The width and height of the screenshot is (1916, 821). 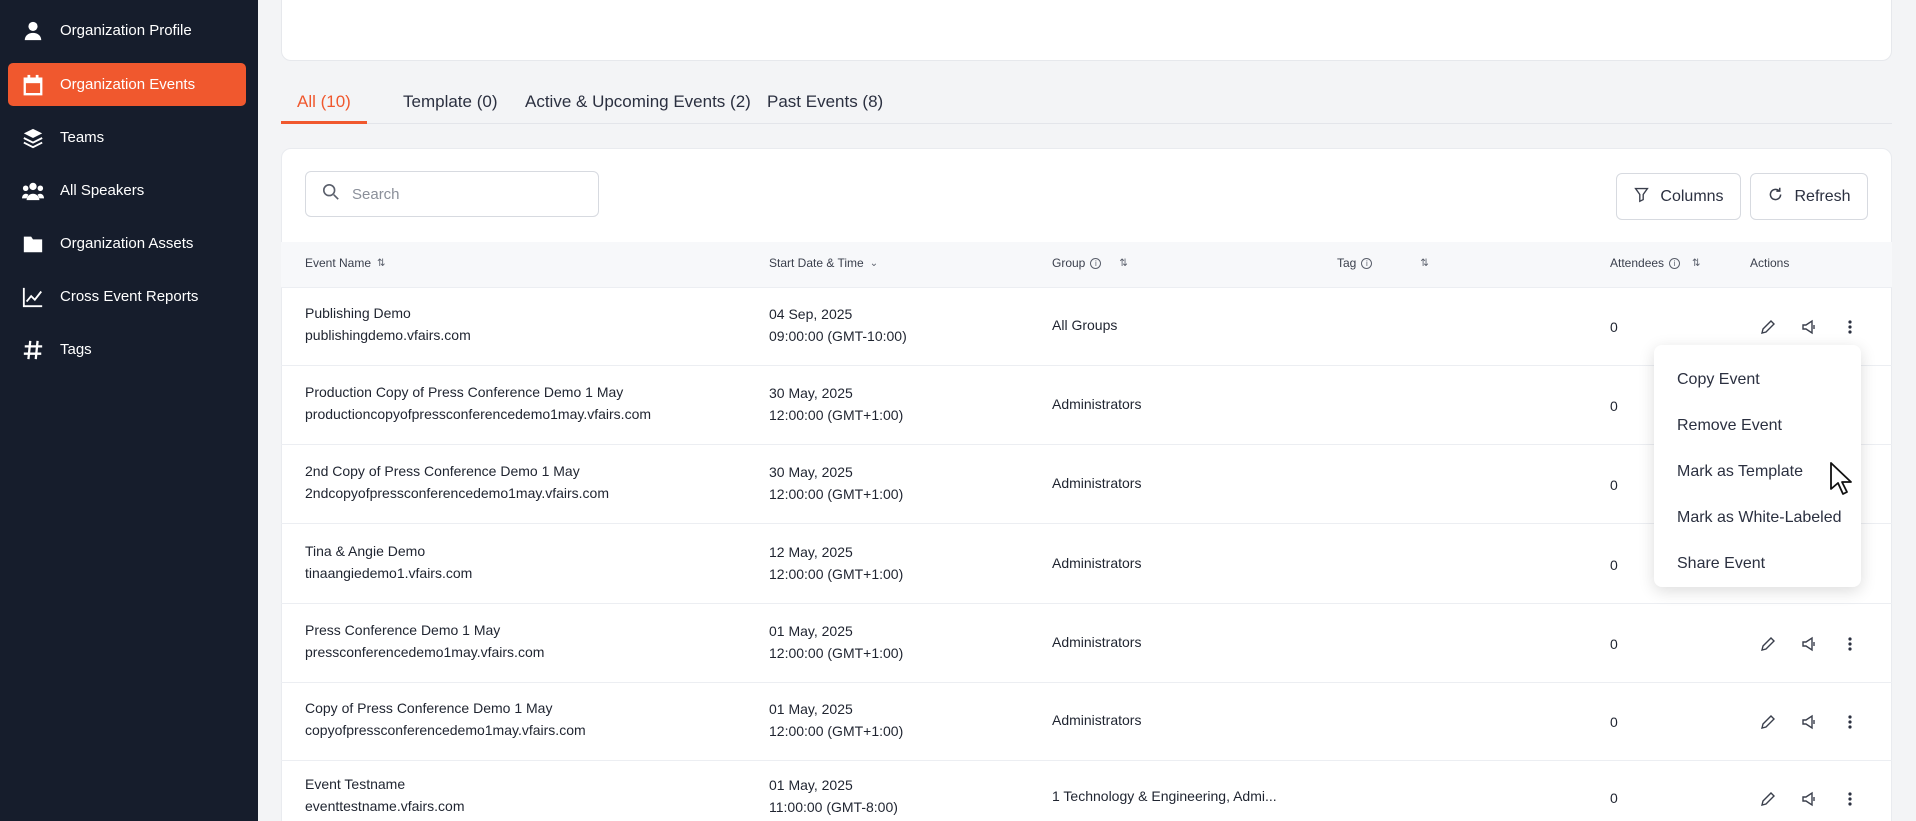 What do you see at coordinates (811, 785) in the screenshot?
I see `event-date: 01 May, 2025` at bounding box center [811, 785].